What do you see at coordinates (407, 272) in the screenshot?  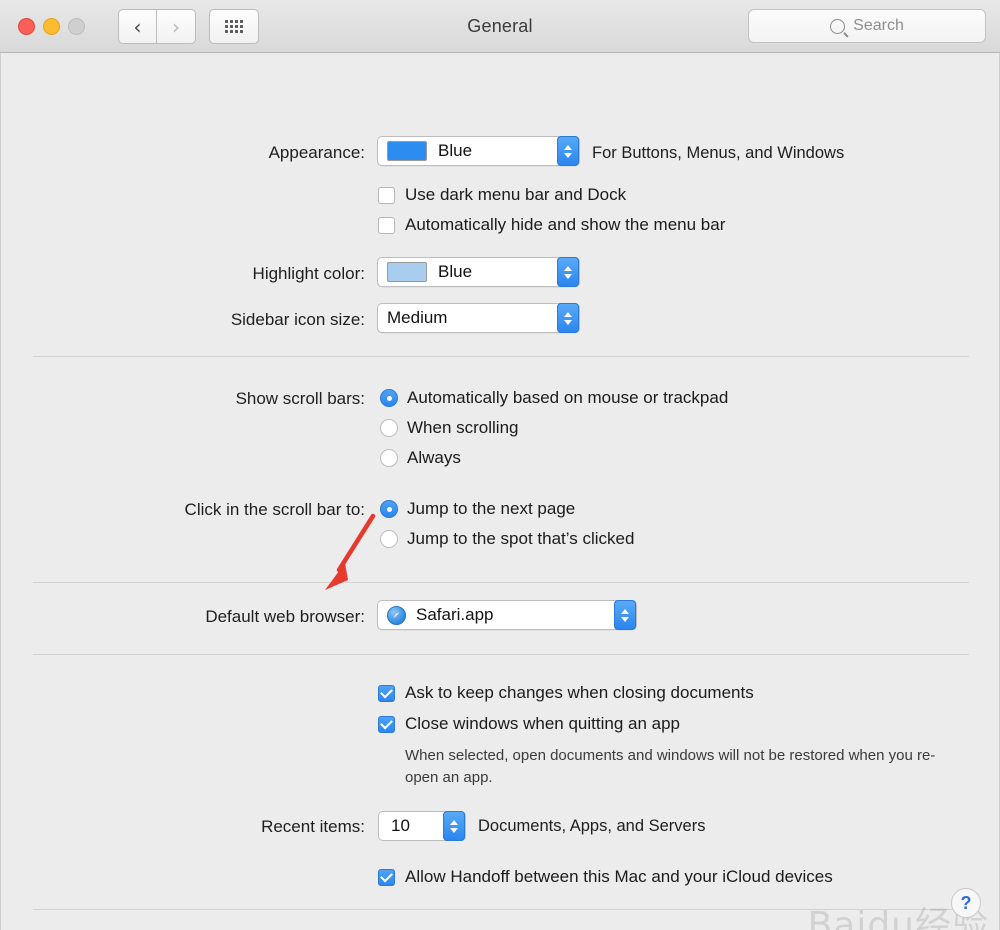 I see `highlight-color-swatch` at bounding box center [407, 272].